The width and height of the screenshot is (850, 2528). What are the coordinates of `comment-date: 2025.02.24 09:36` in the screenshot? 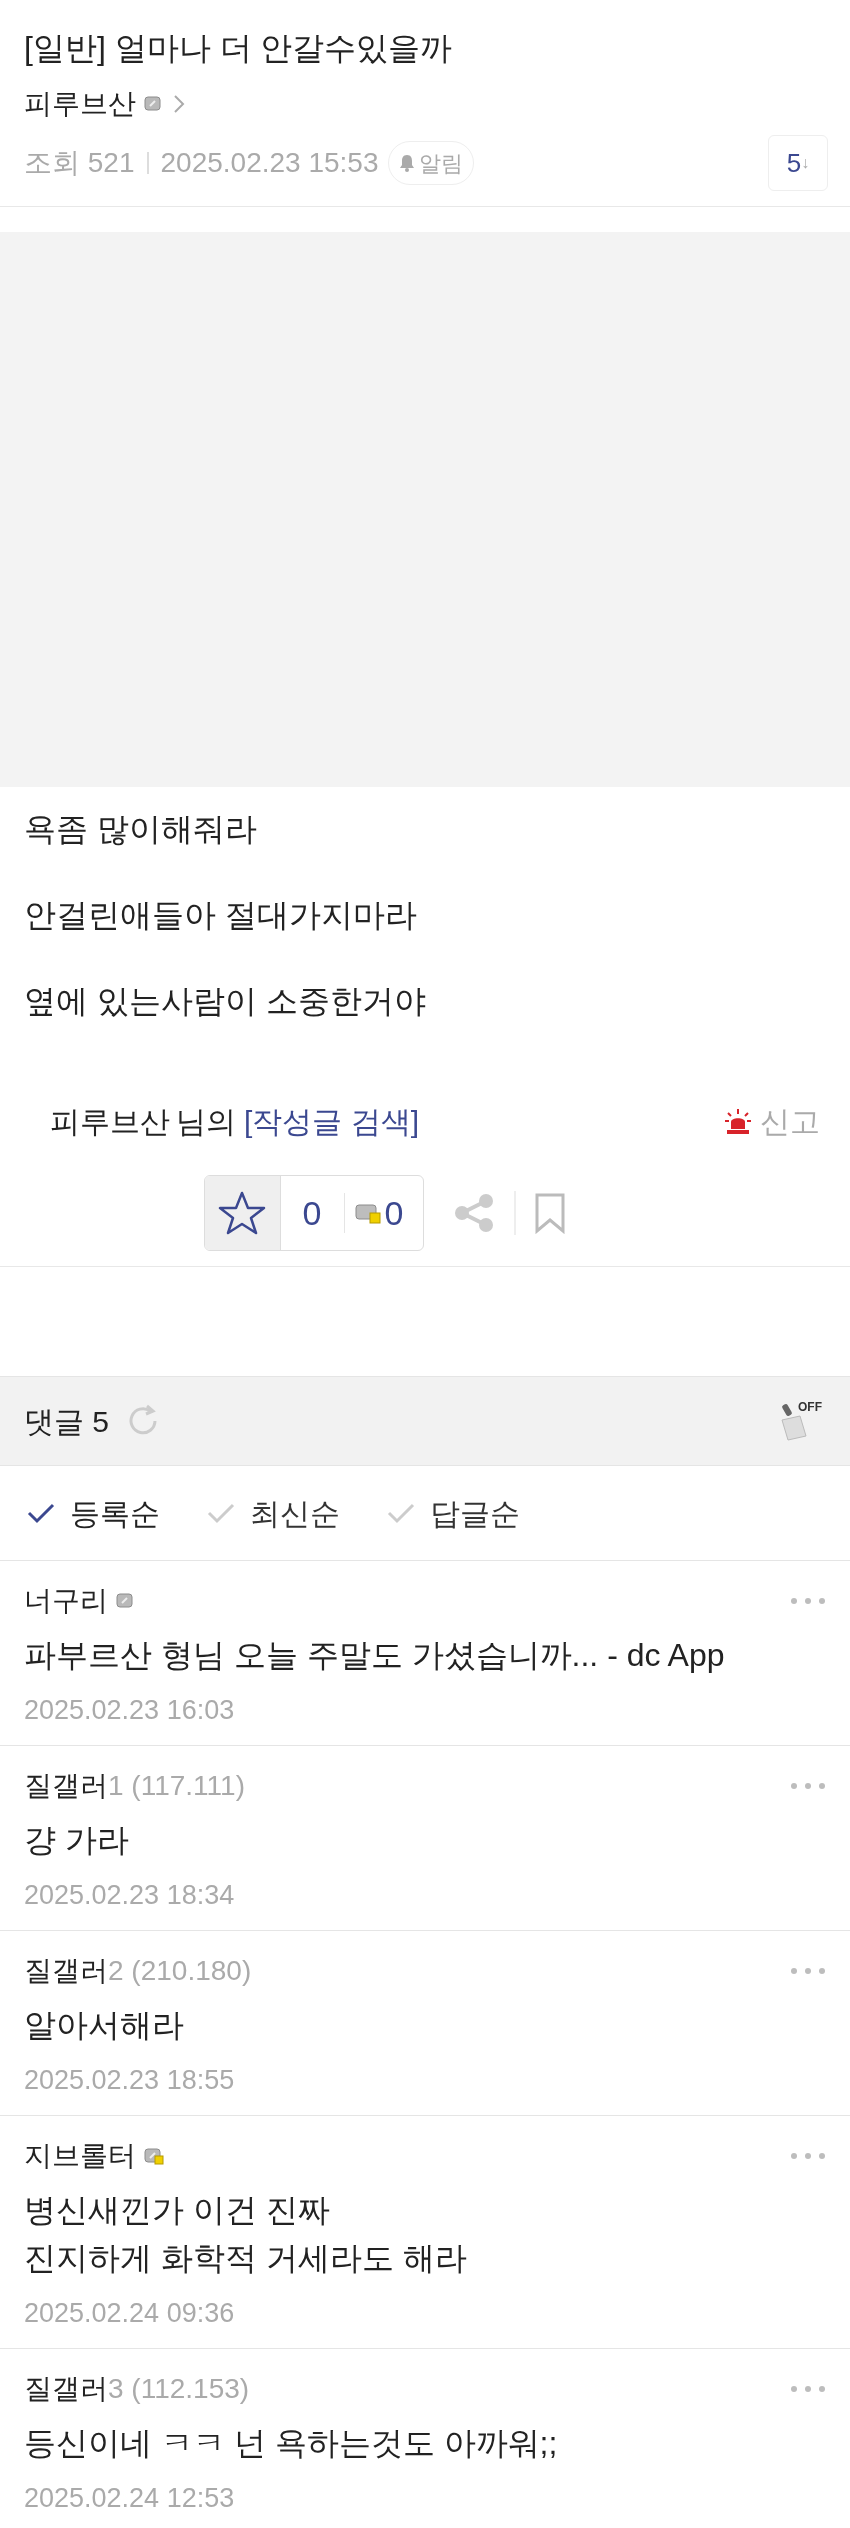 It's located at (130, 2313).